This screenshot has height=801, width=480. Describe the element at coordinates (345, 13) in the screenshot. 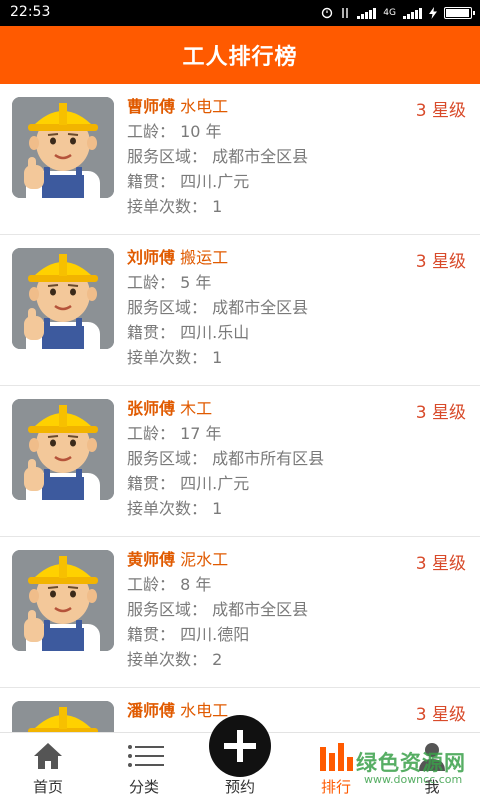

I see `data-transfer-icon` at that location.